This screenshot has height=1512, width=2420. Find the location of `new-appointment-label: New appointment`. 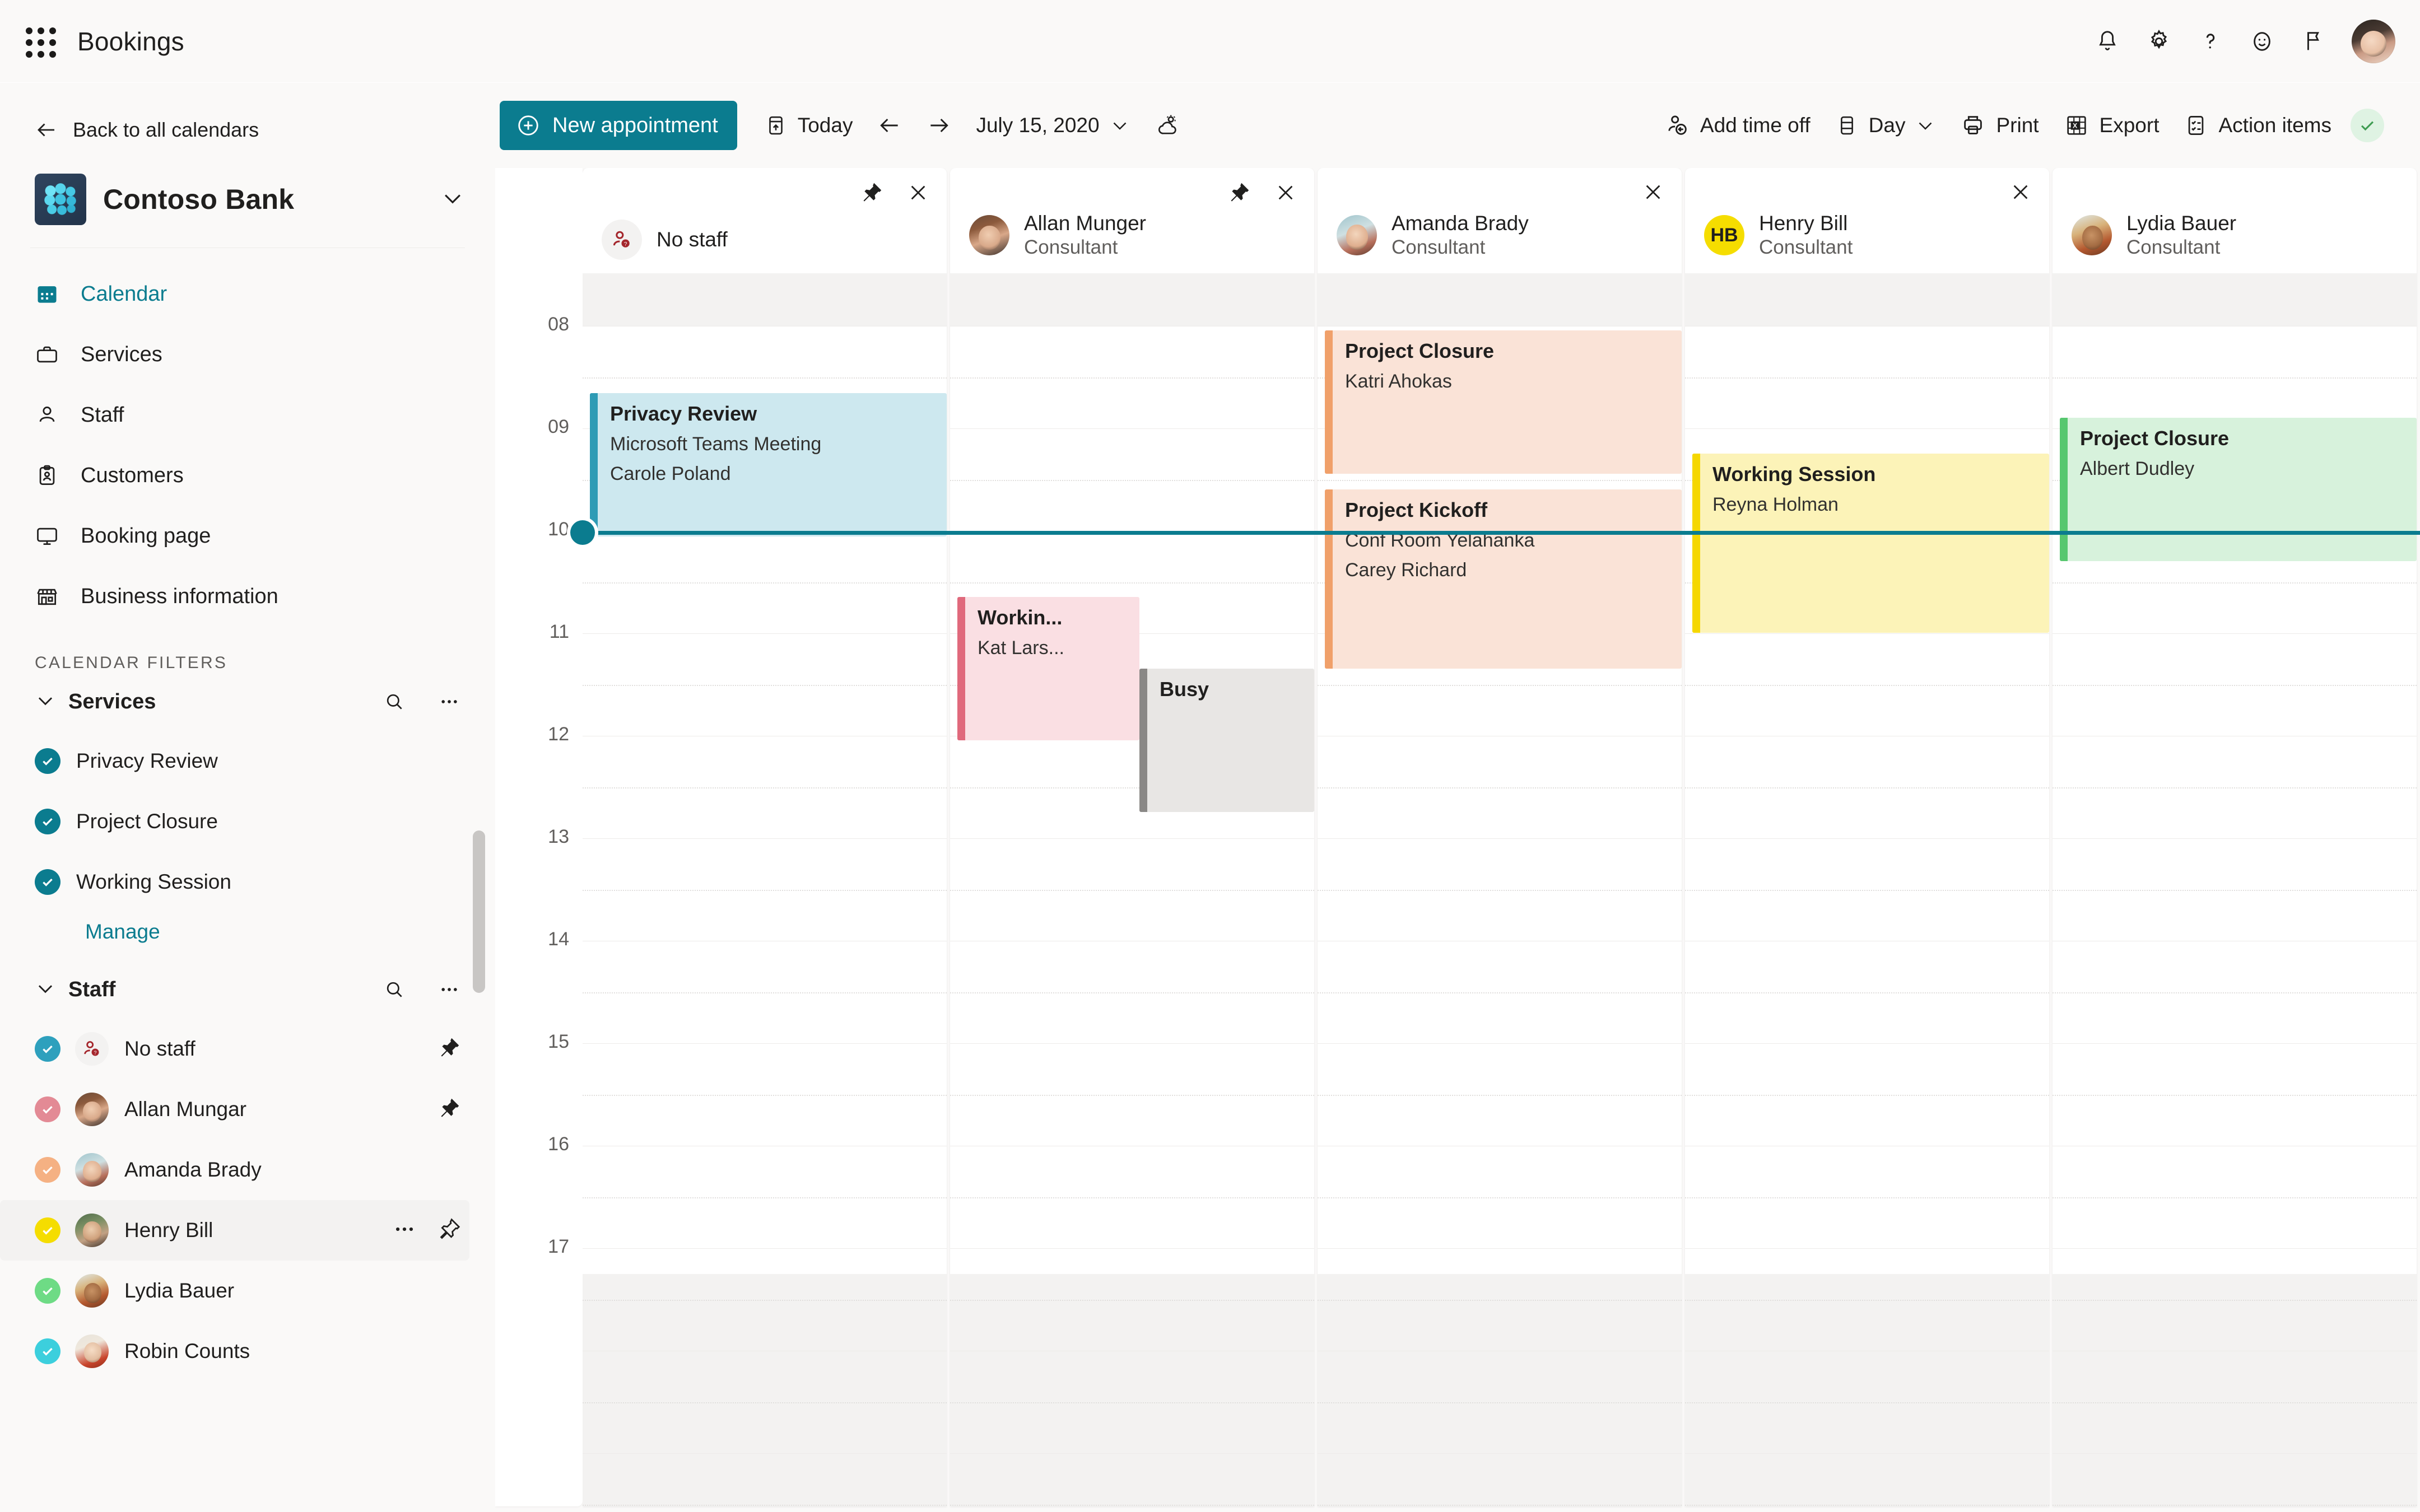

new-appointment-label: New appointment is located at coordinates (635, 125).